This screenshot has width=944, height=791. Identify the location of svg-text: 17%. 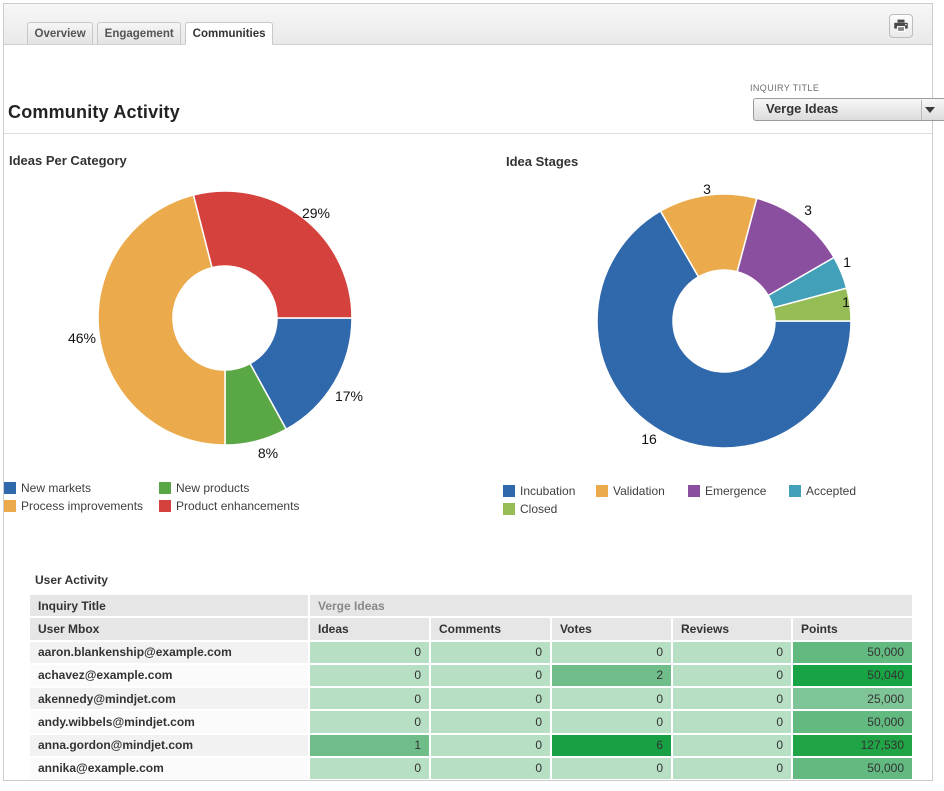
(349, 396).